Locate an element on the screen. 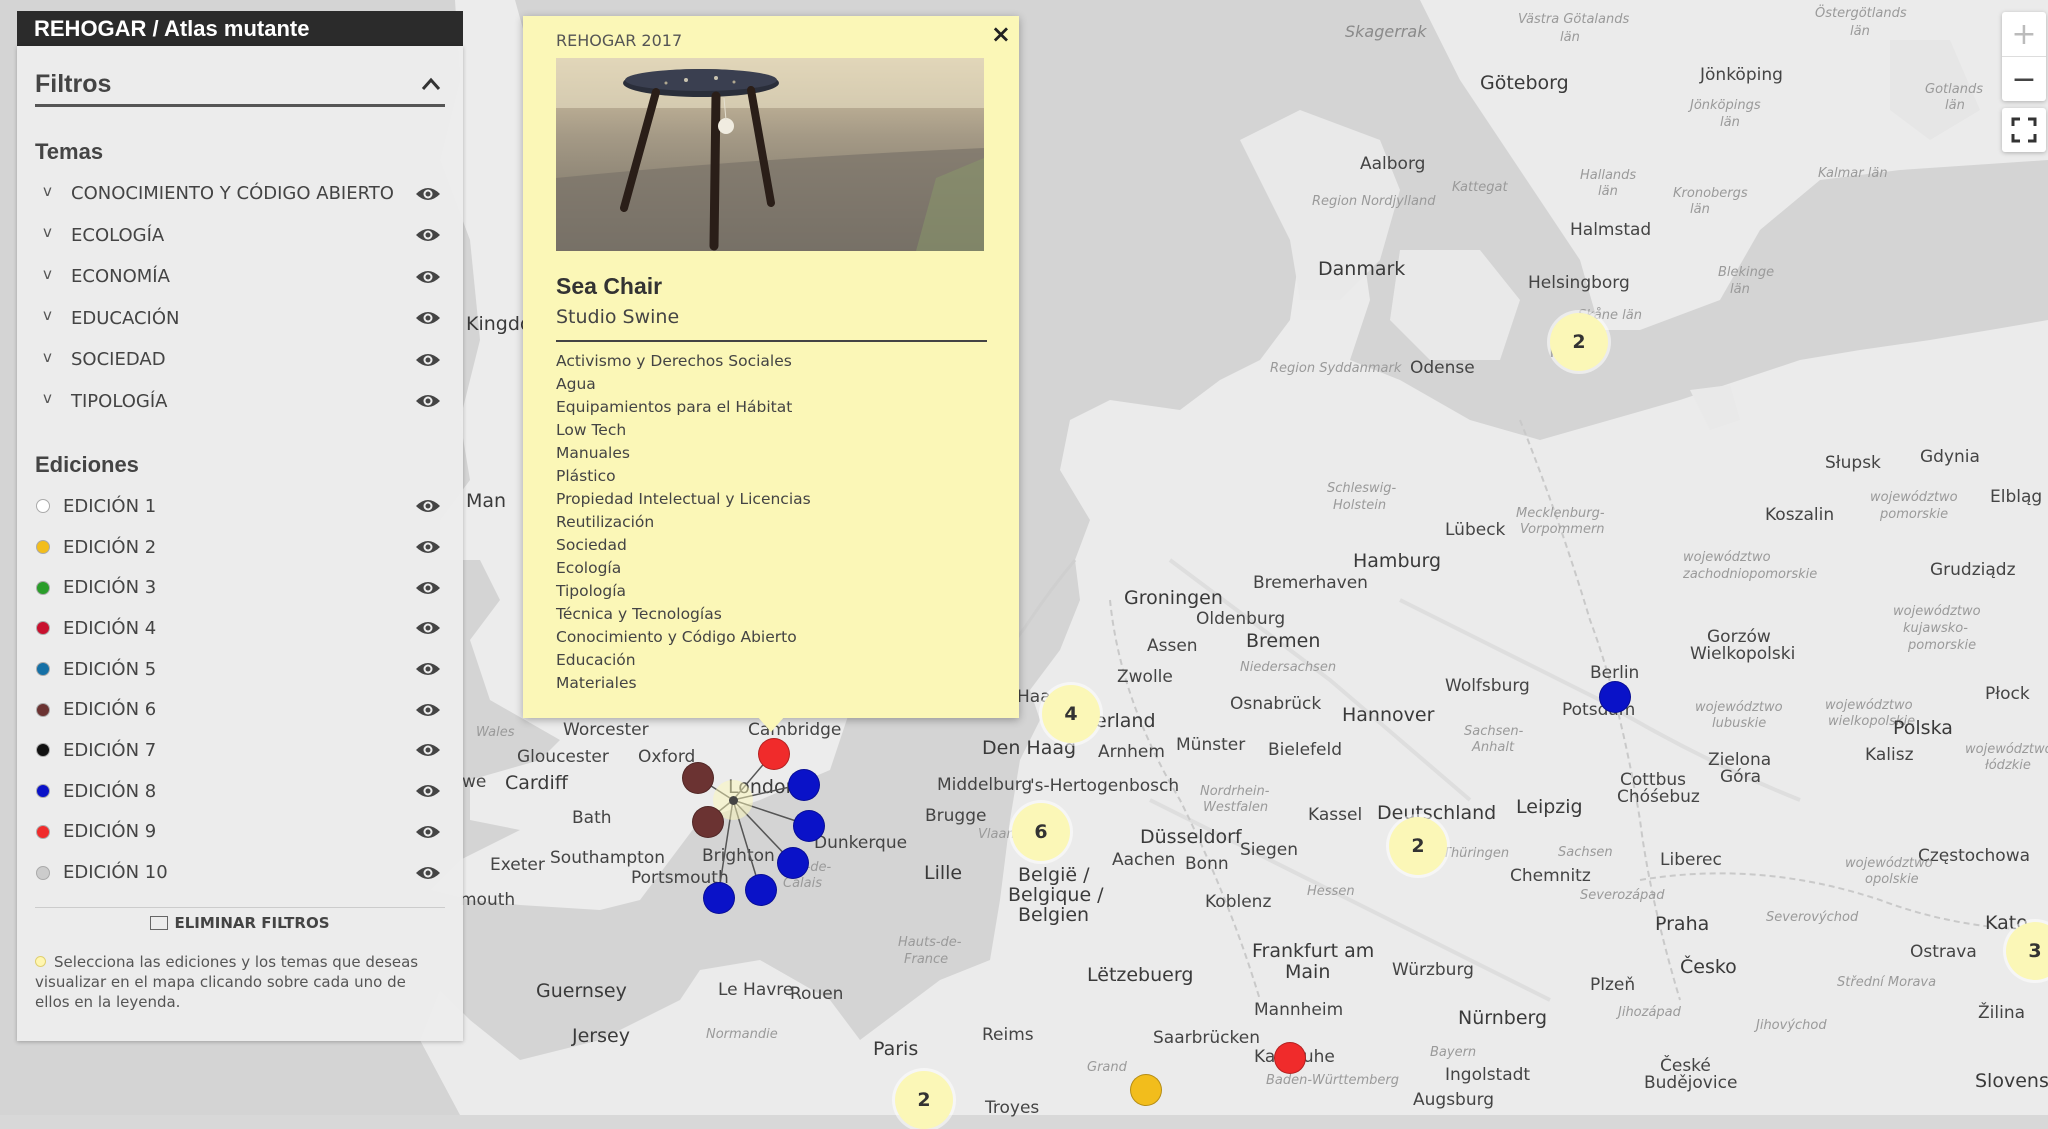 This screenshot has width=2048, height=1129. edicion-item: EDICIÓN 4 is located at coordinates (240, 628).